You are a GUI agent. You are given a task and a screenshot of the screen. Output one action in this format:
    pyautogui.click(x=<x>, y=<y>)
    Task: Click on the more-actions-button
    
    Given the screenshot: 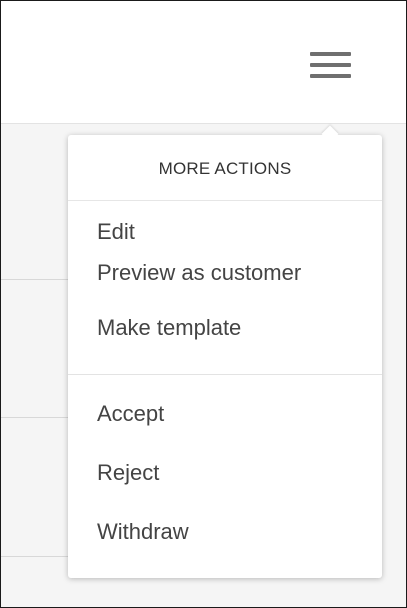 What is the action you would take?
    pyautogui.click(x=330, y=66)
    